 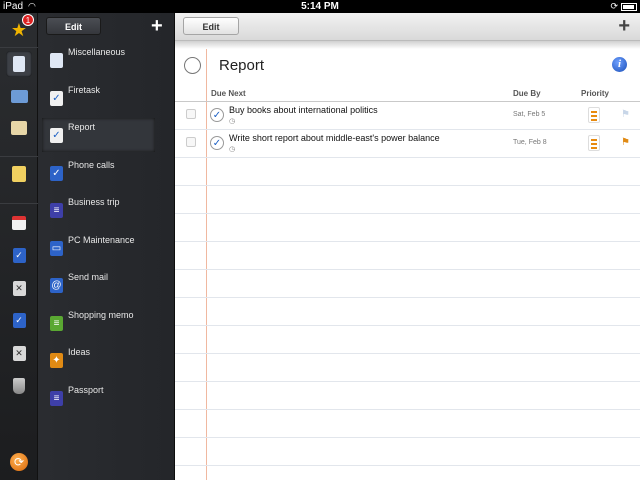 What do you see at coordinates (86, 390) in the screenshot?
I see `list-item-label: Passport` at bounding box center [86, 390].